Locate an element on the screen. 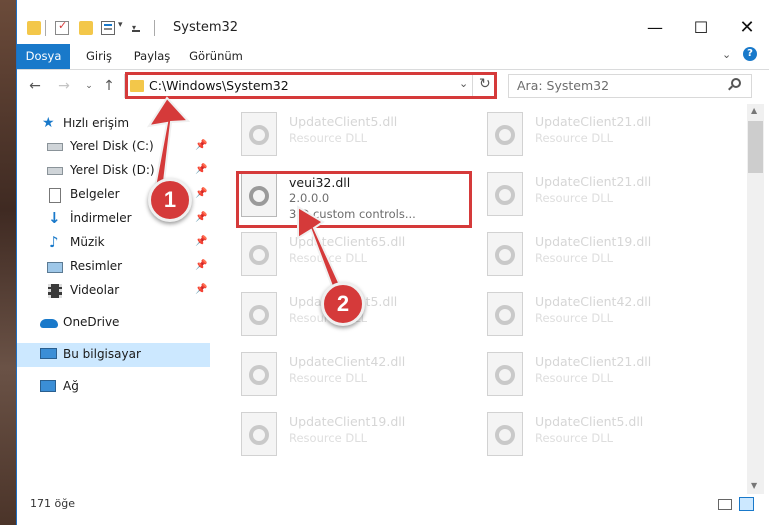 This screenshot has width=769, height=525. annotation-arrows is located at coordinates (247, 200).